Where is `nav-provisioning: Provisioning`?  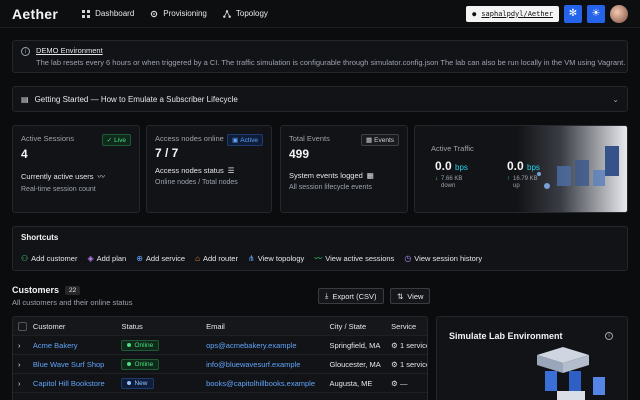
nav-provisioning: Provisioning is located at coordinates (178, 13).